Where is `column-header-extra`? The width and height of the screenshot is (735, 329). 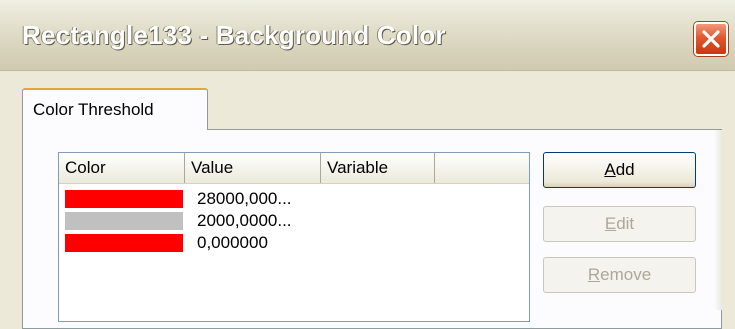 column-header-extra is located at coordinates (482, 168).